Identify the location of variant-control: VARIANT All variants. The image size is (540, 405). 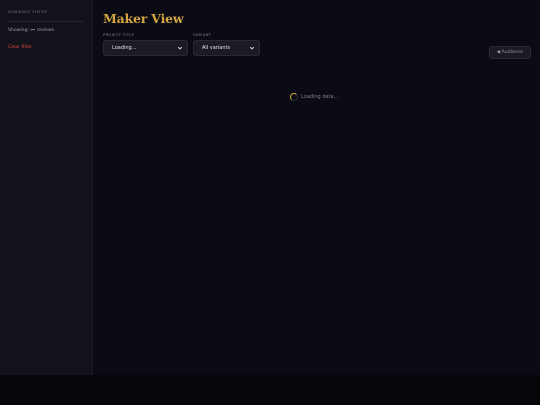
(226, 44).